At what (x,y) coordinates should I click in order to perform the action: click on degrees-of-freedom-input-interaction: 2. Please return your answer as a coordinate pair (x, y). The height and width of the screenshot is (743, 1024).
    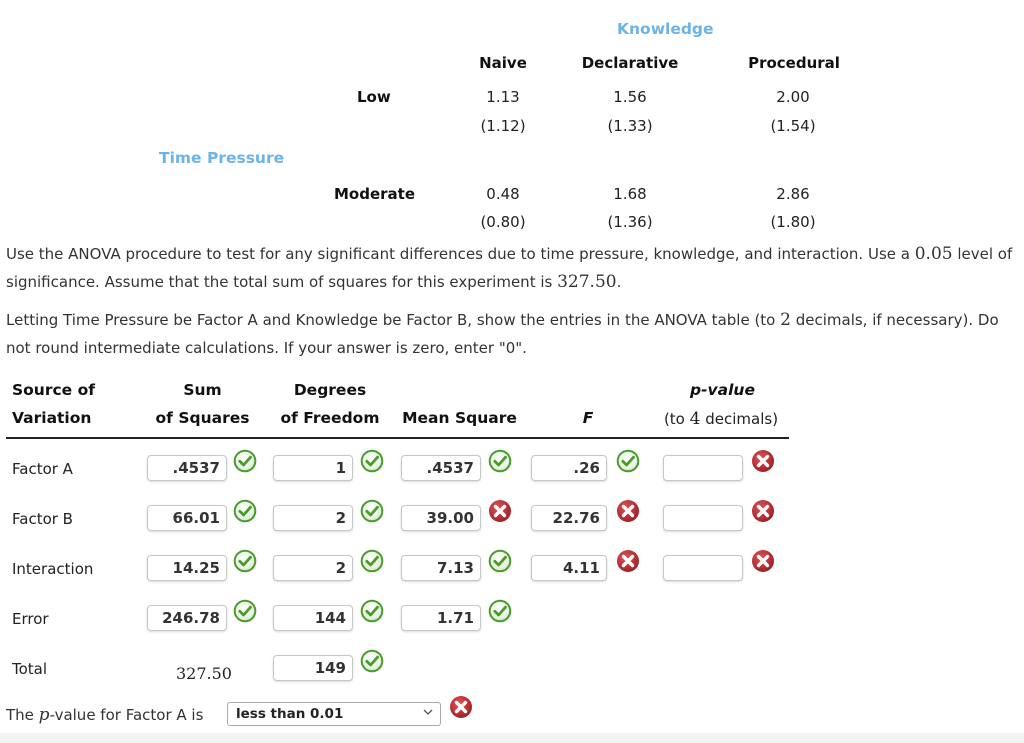
    Looking at the image, I should click on (313, 568).